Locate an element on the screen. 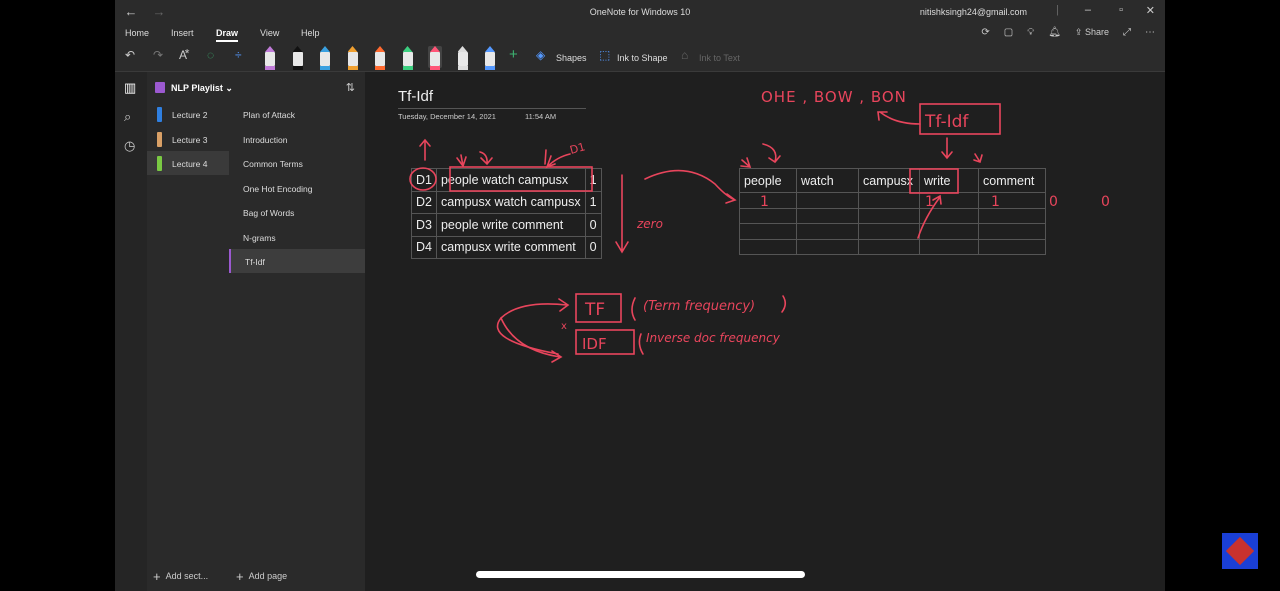 This screenshot has width=1280, height=591. add-space-icon: ÷ is located at coordinates (238, 55).